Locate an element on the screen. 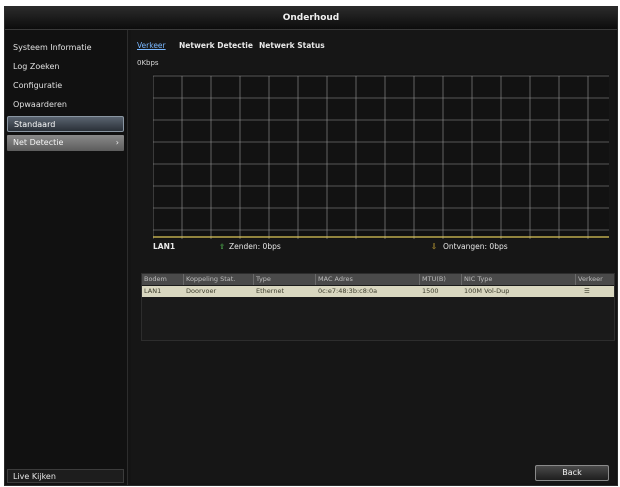 The height and width of the screenshot is (487, 620). table-cell: 0c:e7:48:3b:c8:0a is located at coordinates (348, 291).